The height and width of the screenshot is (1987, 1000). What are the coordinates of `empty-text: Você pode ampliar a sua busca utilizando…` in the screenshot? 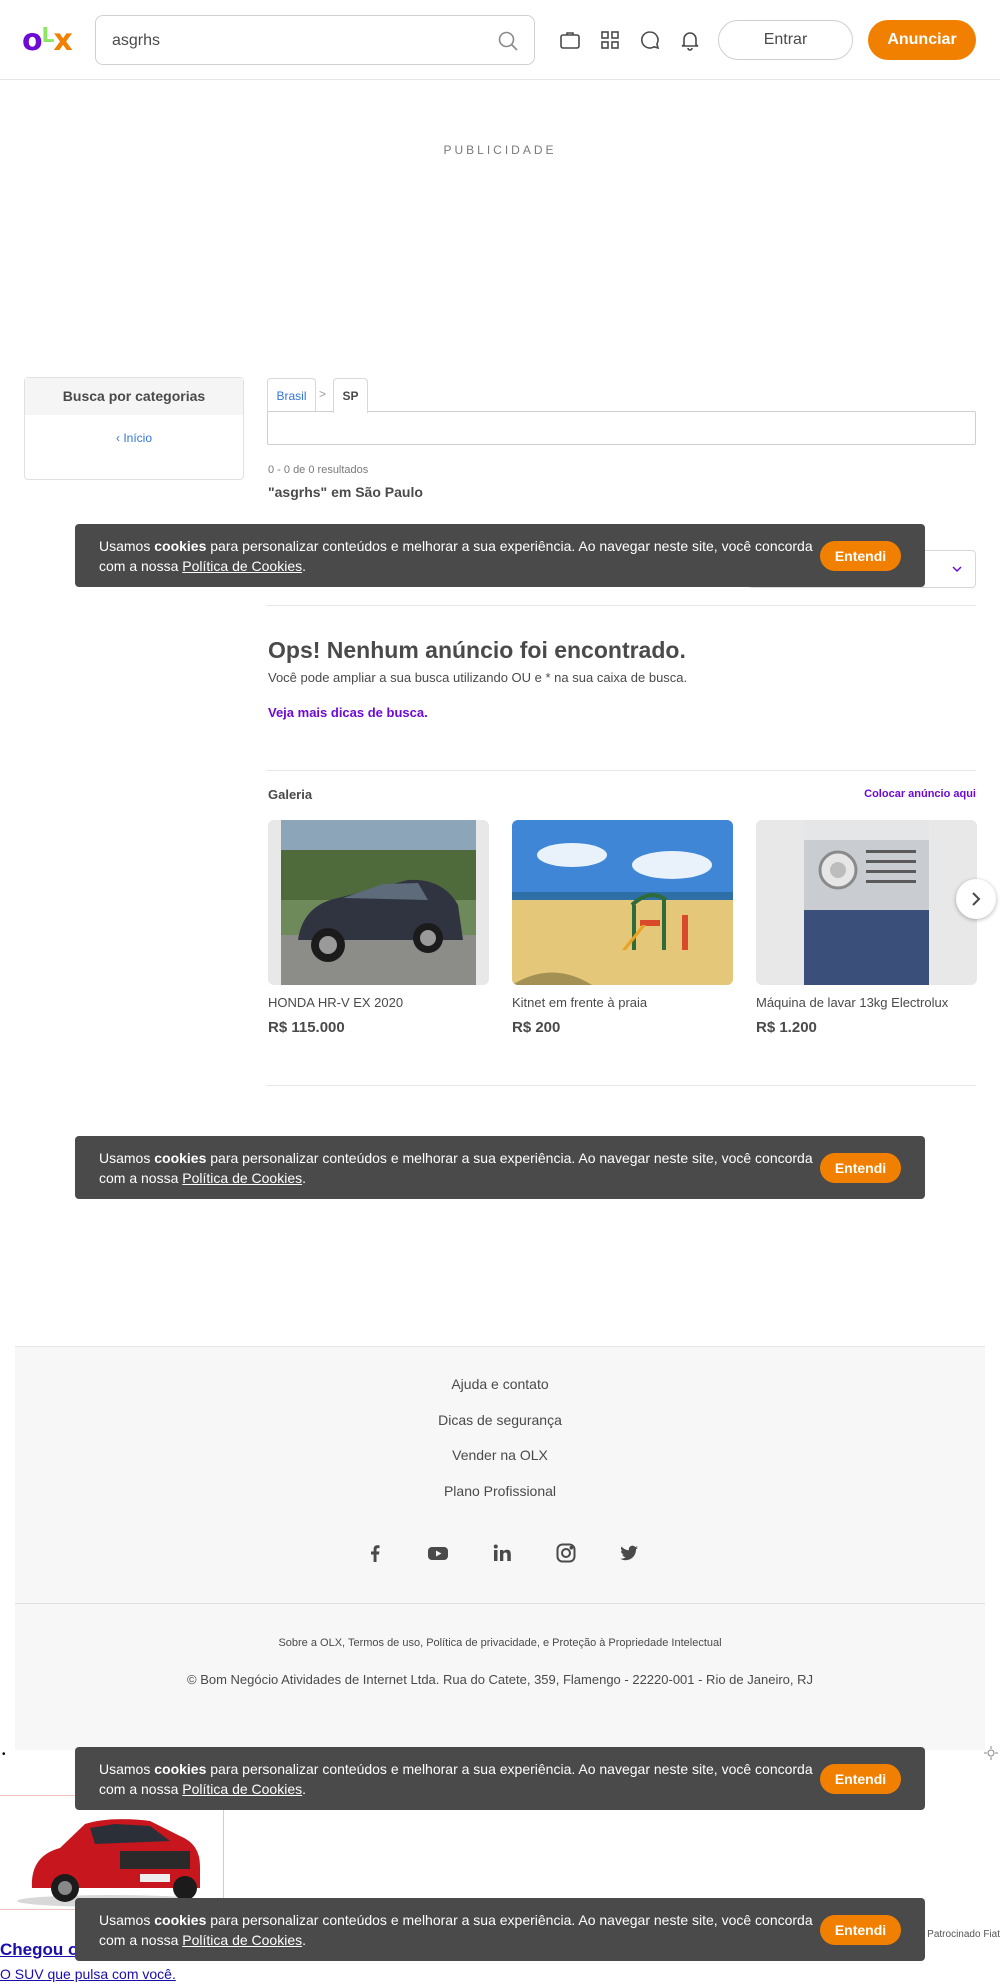 It's located at (478, 677).